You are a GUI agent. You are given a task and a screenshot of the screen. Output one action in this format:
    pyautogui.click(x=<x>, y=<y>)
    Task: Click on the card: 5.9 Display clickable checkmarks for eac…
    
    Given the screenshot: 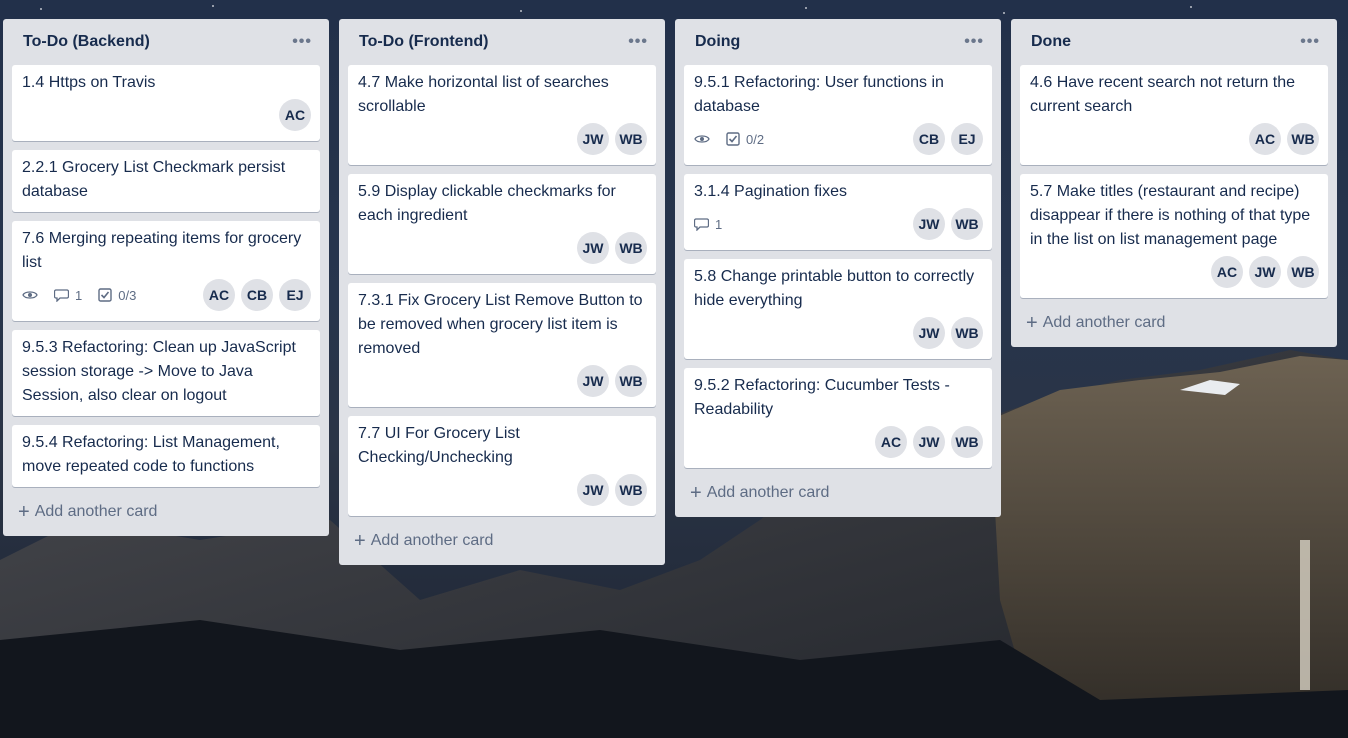 What is the action you would take?
    pyautogui.click(x=502, y=224)
    